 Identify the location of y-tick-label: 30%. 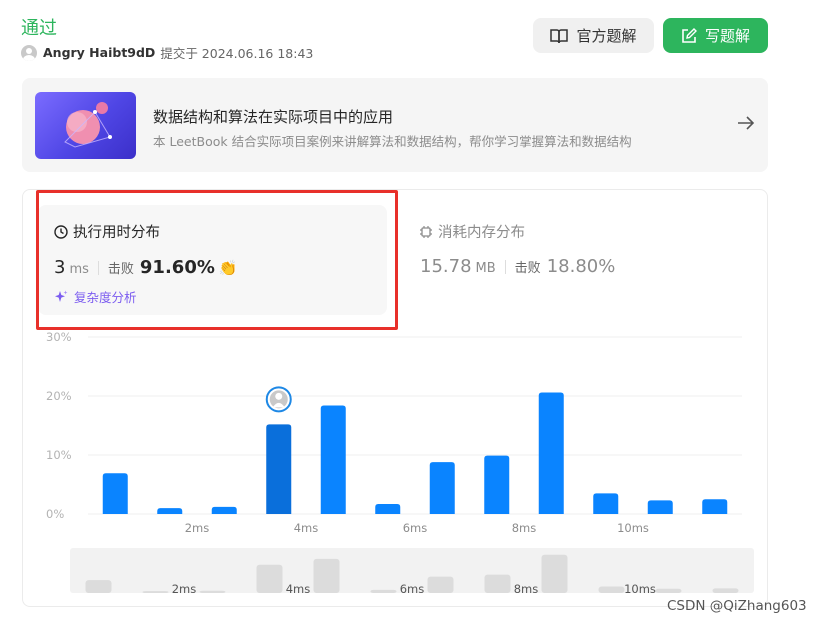
(59, 337).